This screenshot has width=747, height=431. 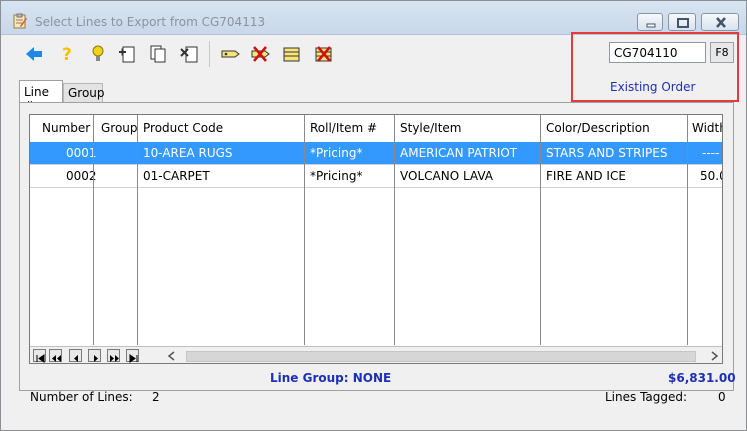 I want to click on minimize-icon, so click(x=651, y=25).